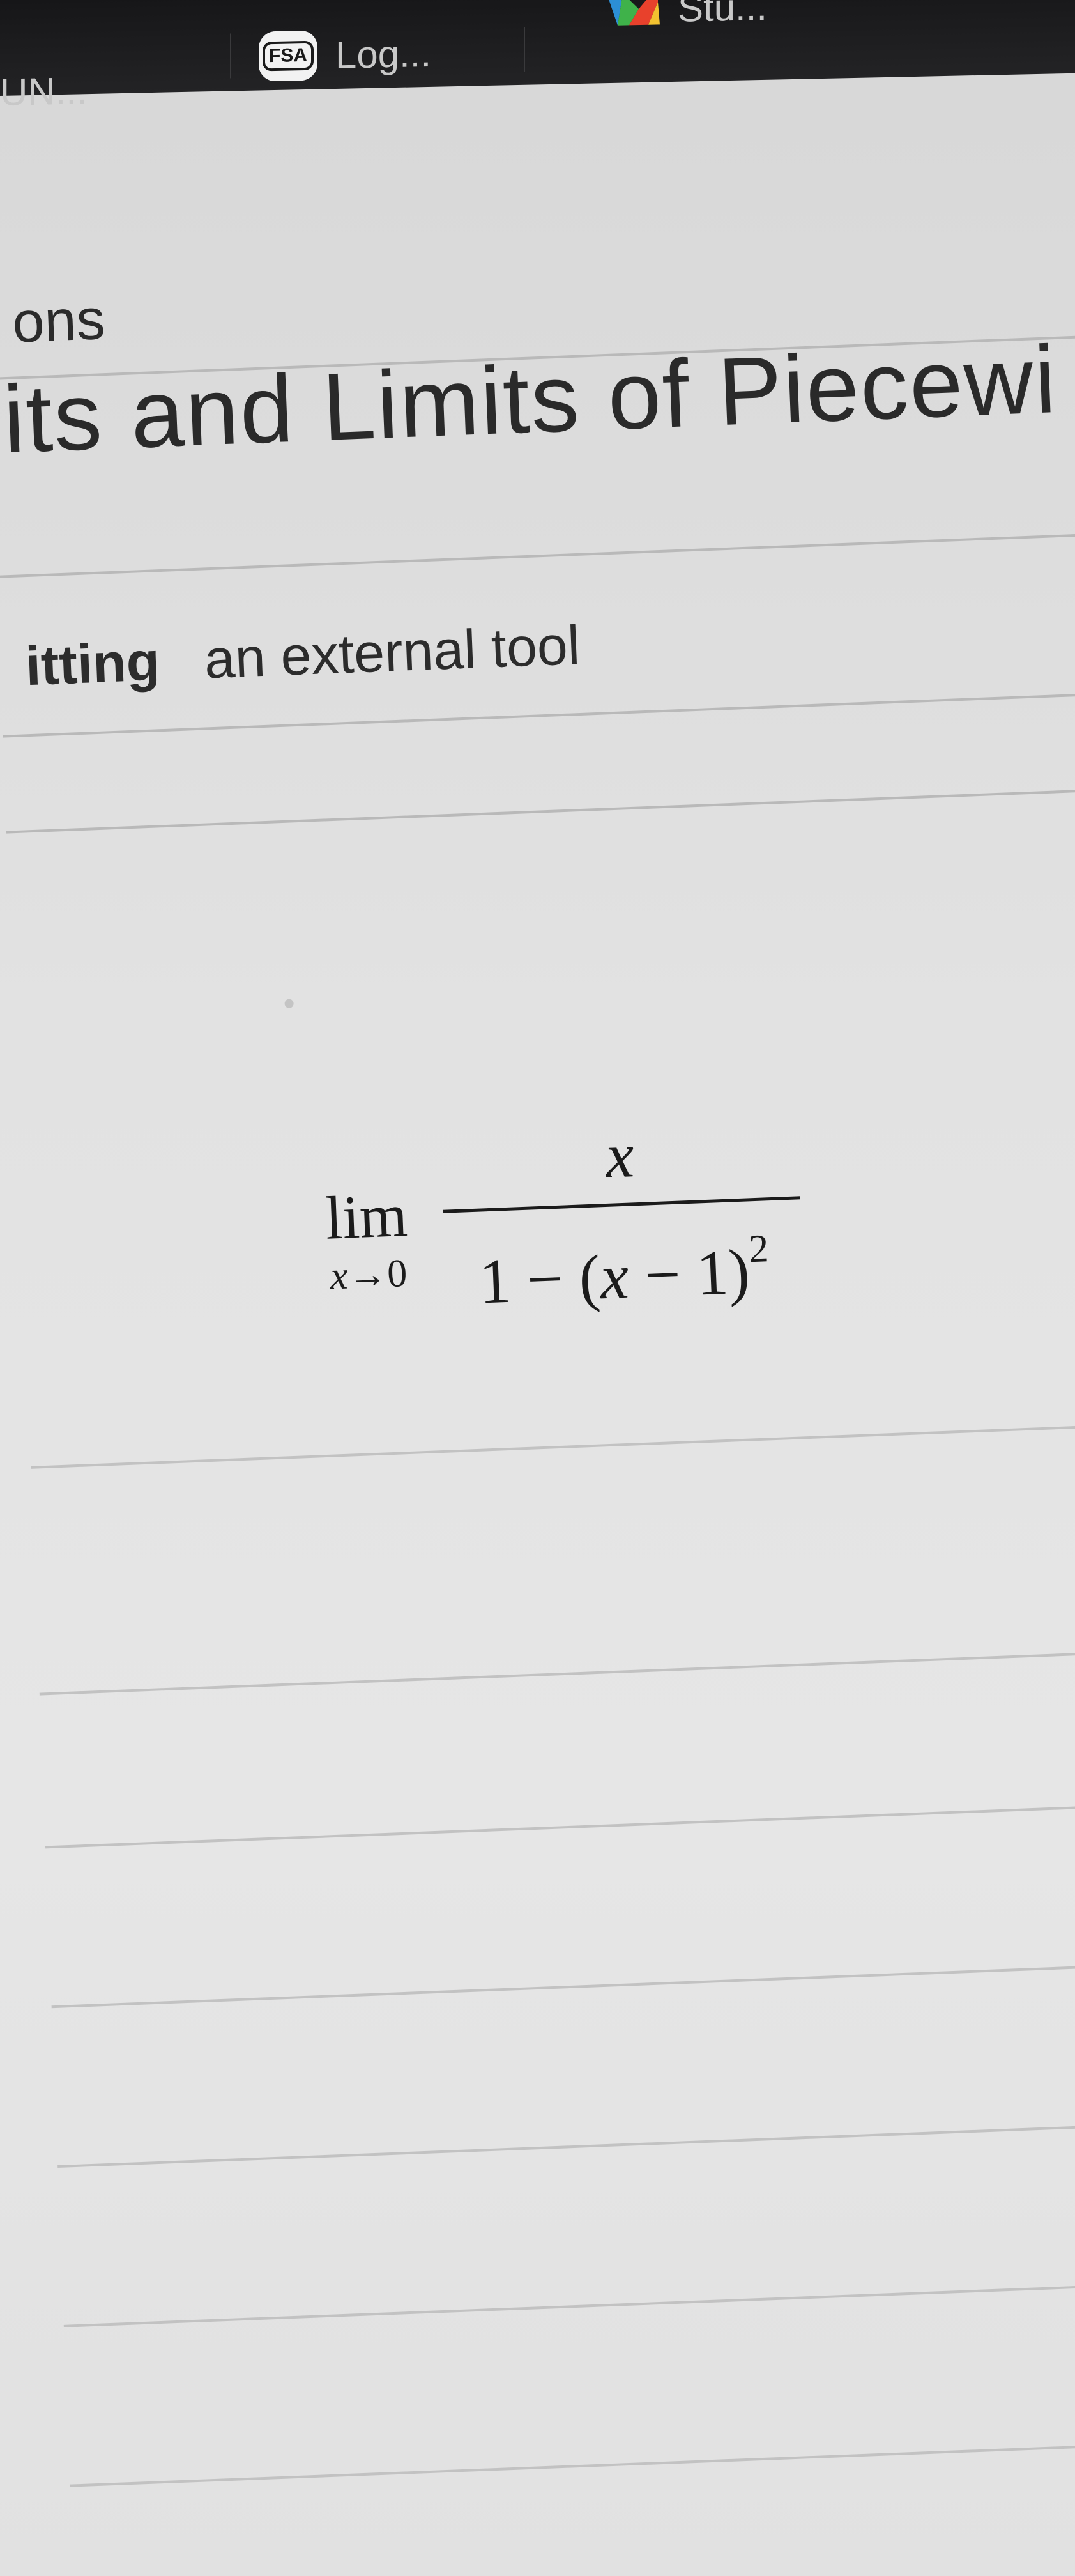 This screenshot has width=1075, height=2576. What do you see at coordinates (620, 1155) in the screenshot?
I see `numerator: x` at bounding box center [620, 1155].